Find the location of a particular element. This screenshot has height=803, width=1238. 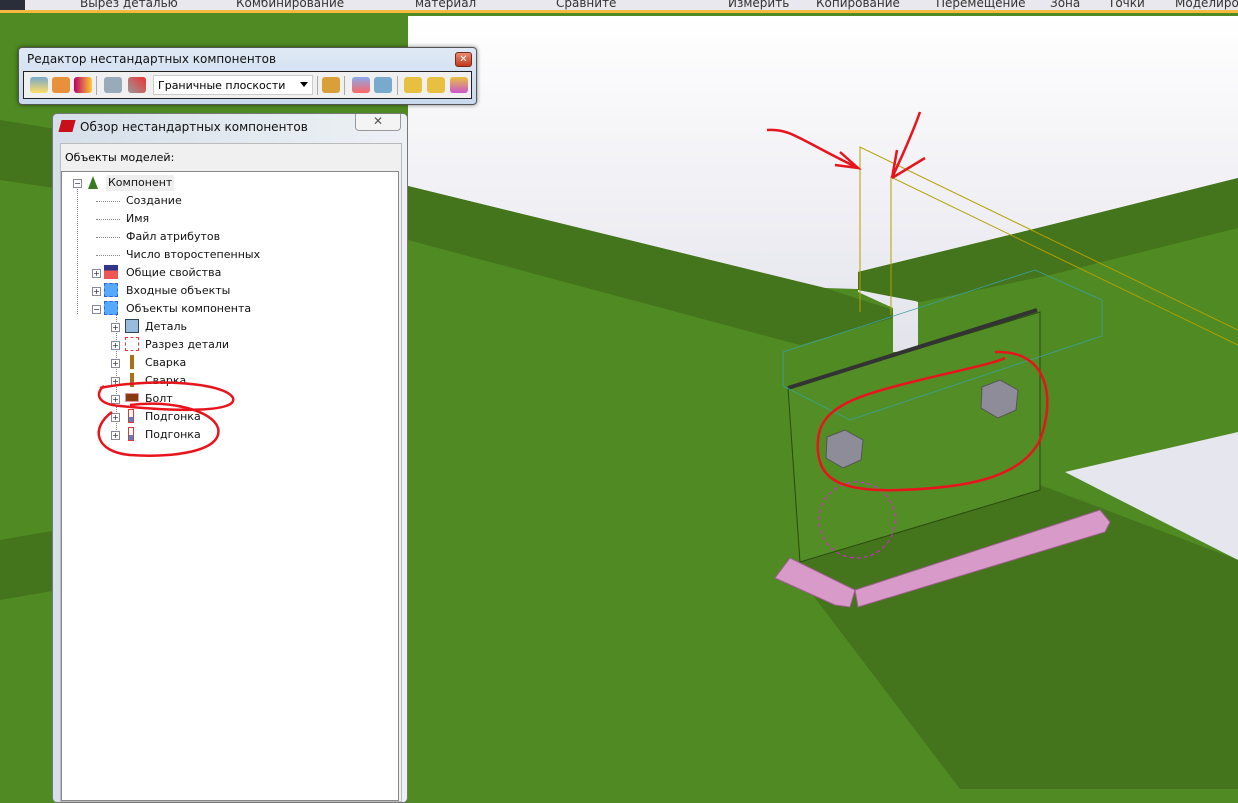

browser-app-icon is located at coordinates (67, 126).